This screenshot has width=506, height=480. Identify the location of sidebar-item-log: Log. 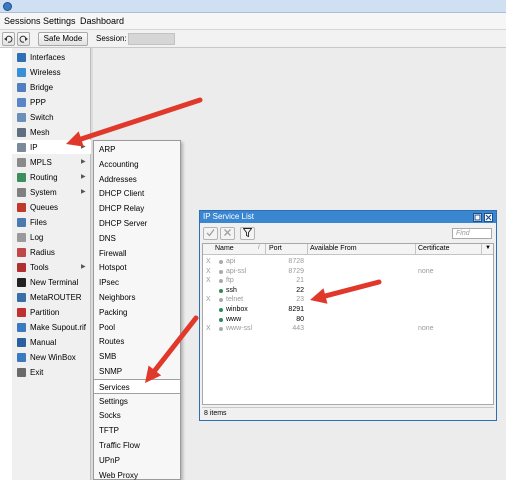
(45, 237).